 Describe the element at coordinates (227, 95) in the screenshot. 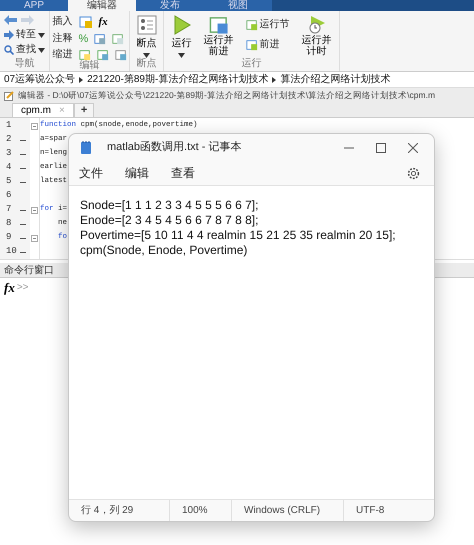

I see `editor-path: 编辑器 - D:\0研\07运筹说公众号\221220-第89期-算法介绍之网络计划技术\算法介绍之网络计划技术\cpm.m` at that location.